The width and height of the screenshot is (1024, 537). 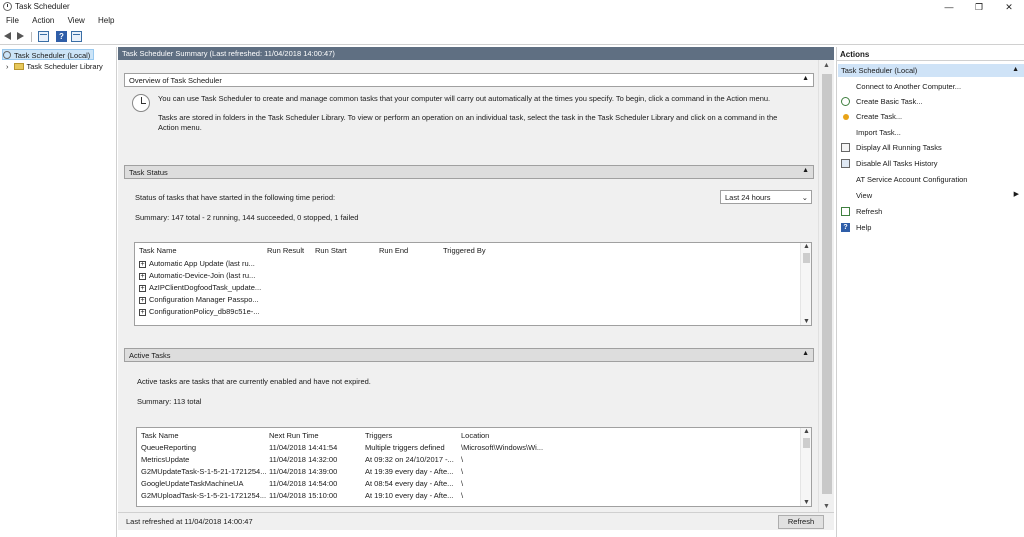 I want to click on period-value: Last 24 hours, so click(x=748, y=197).